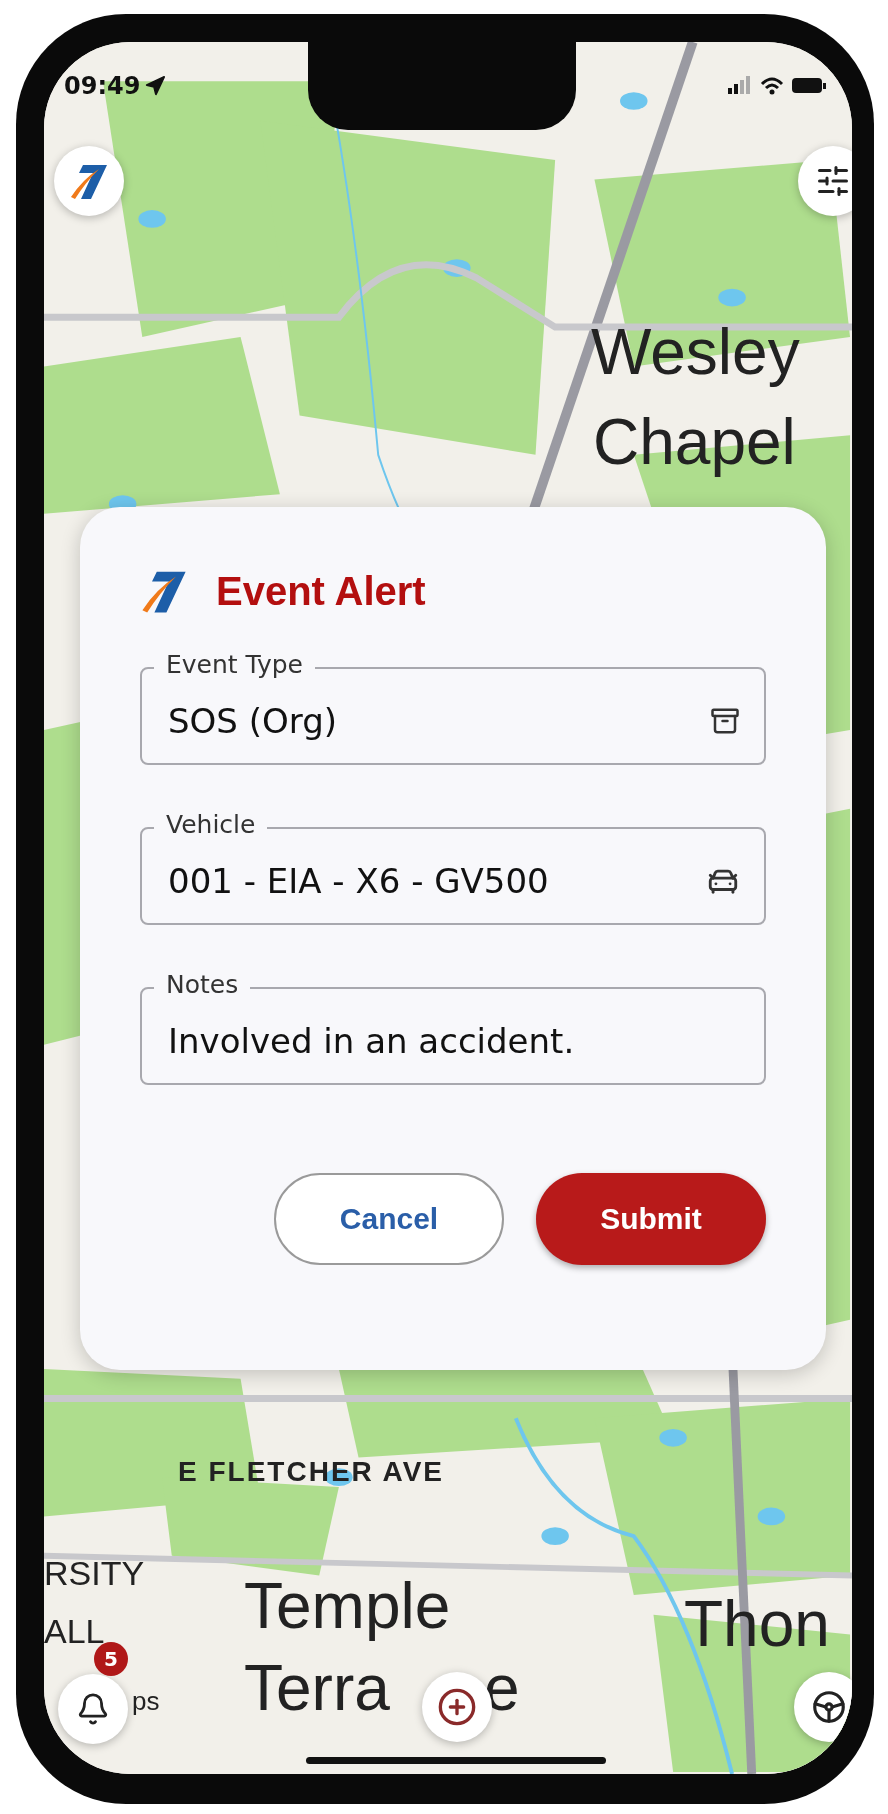 This screenshot has width=888, height=1814. What do you see at coordinates (453, 706) in the screenshot?
I see `event-type-field: Event Type SOS (Org)` at bounding box center [453, 706].